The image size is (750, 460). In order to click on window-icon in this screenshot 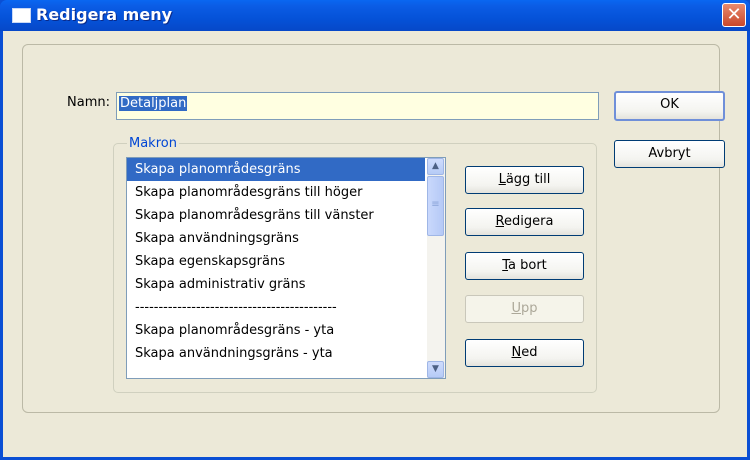, I will do `click(21, 15)`.